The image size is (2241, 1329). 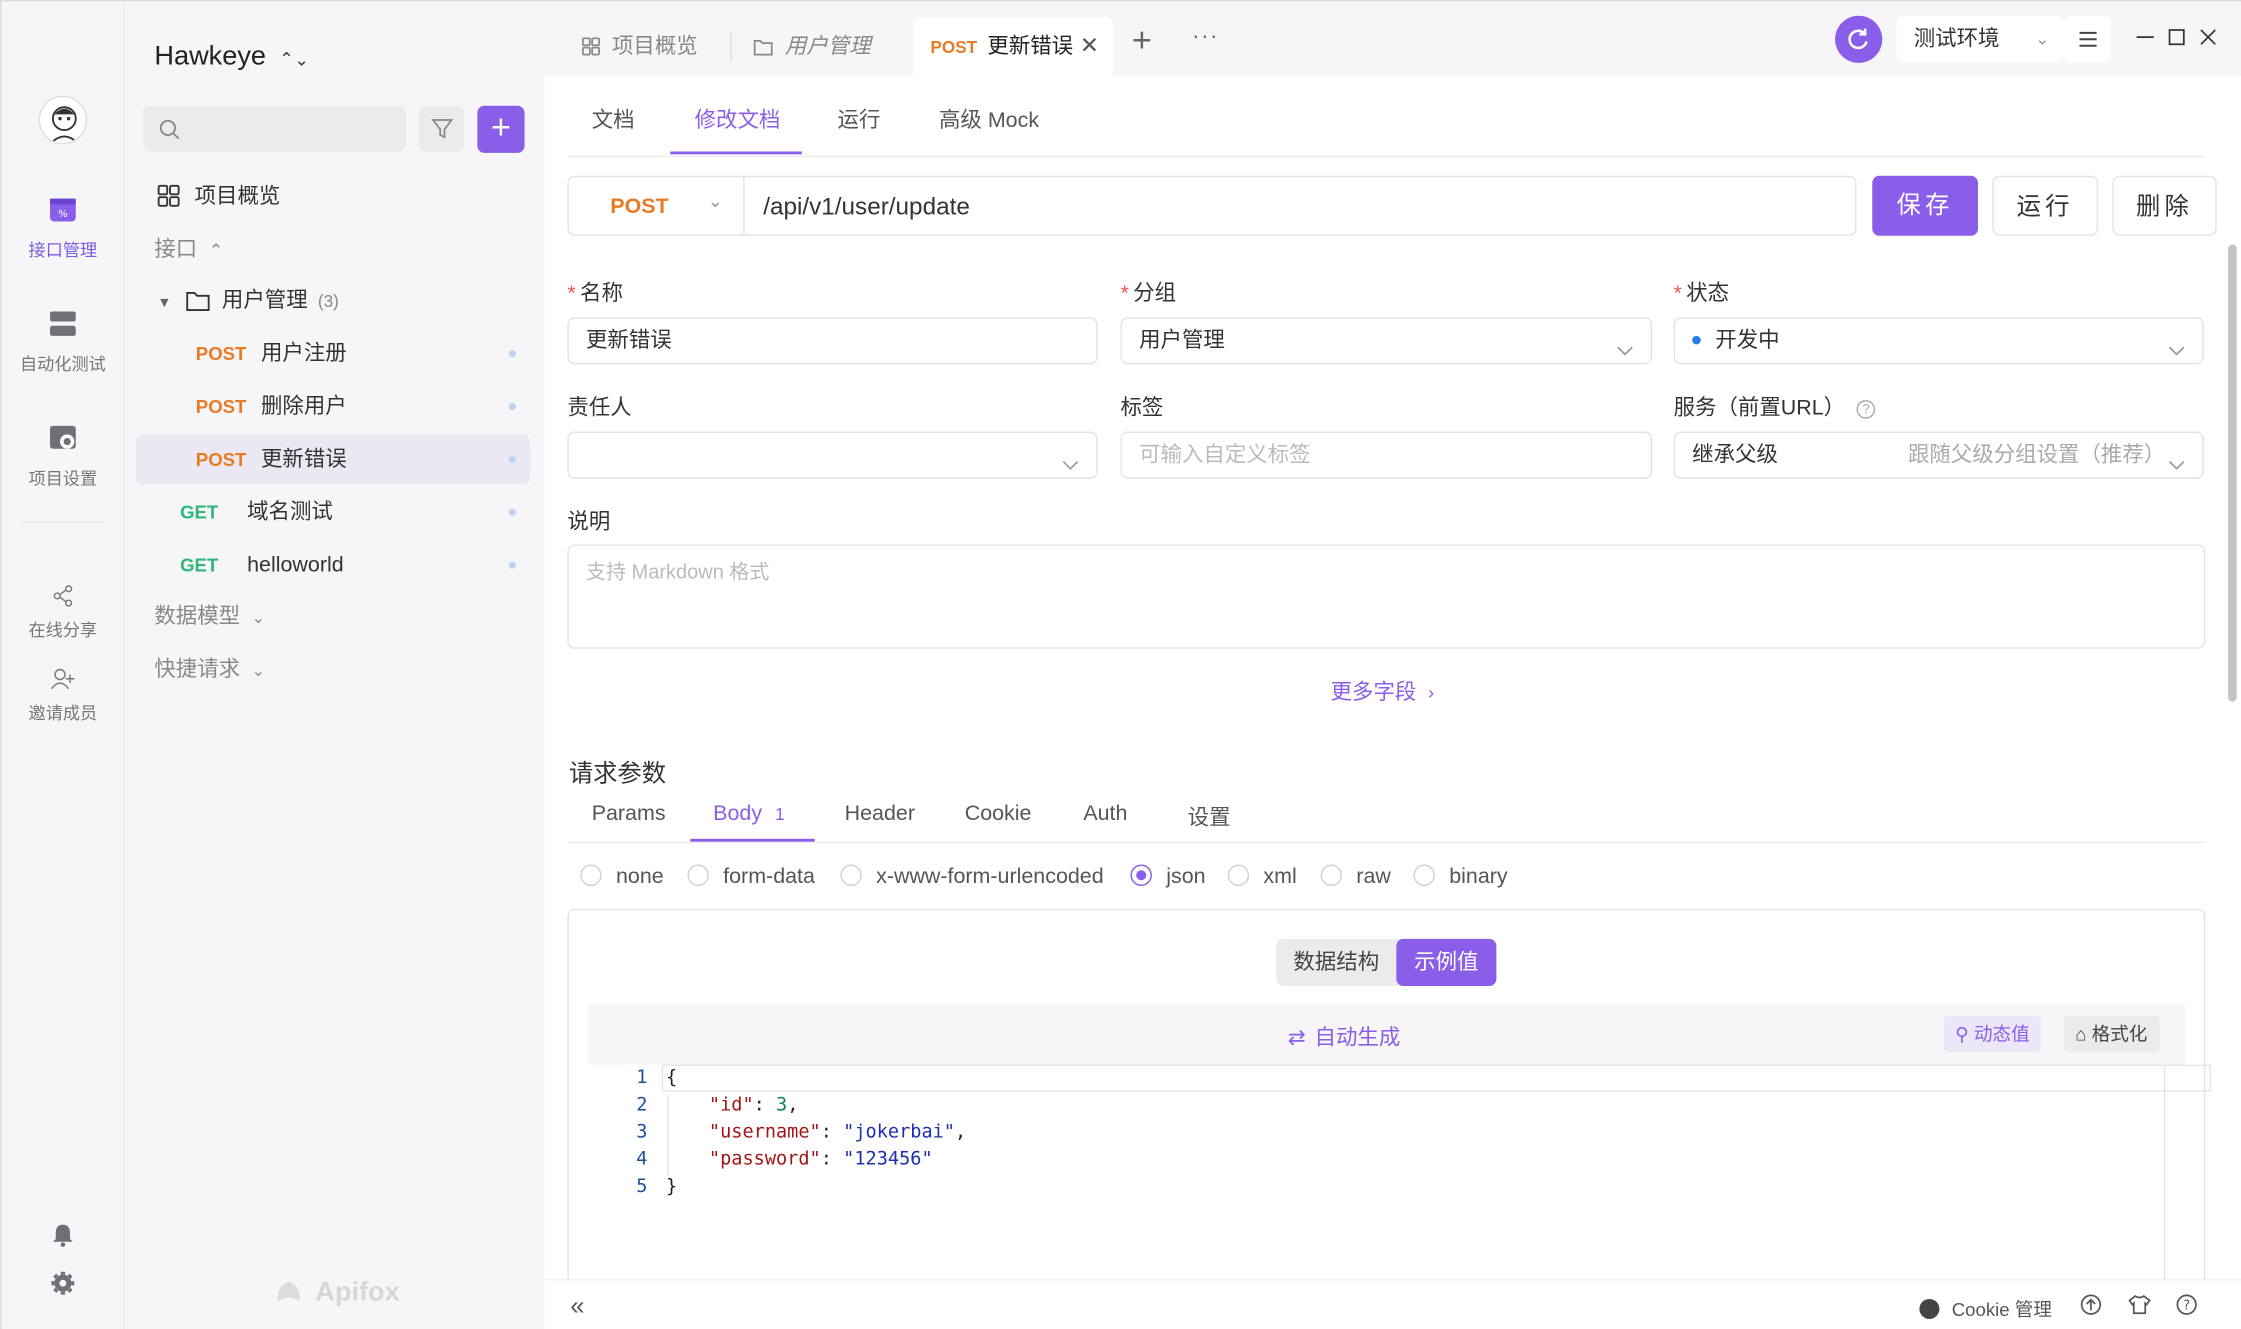 What do you see at coordinates (1205, 37) in the screenshot?
I see `more-tabs-icon: ···` at bounding box center [1205, 37].